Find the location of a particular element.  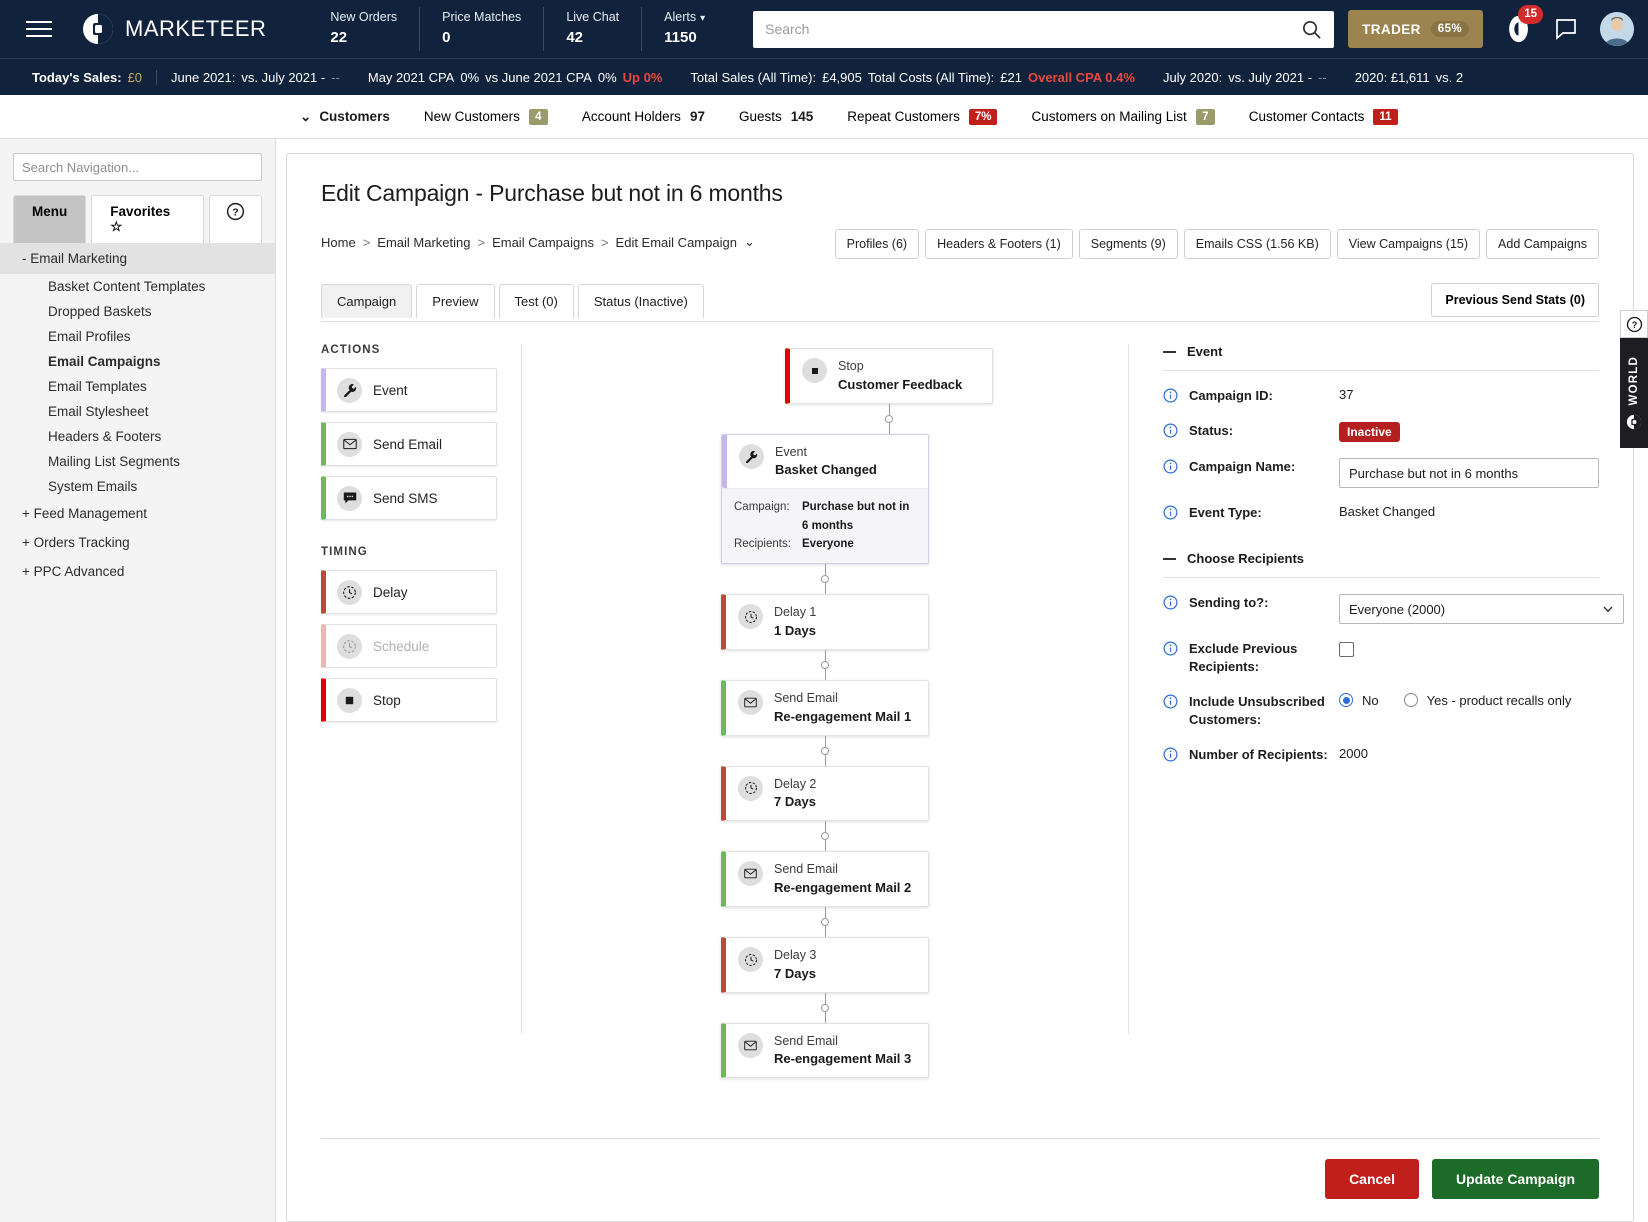

add-campaigns-button: Add Campaigns is located at coordinates (1542, 244).